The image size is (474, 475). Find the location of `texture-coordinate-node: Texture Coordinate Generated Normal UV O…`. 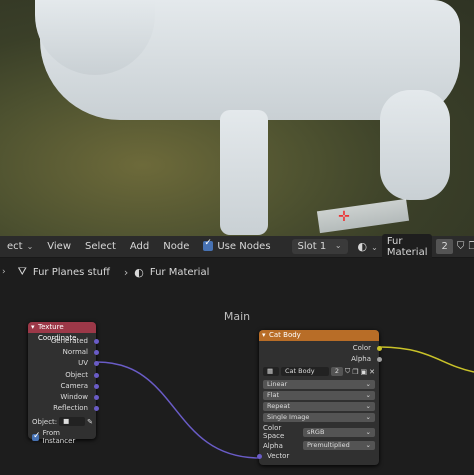

texture-coordinate-node: Texture Coordinate Generated Normal UV O… is located at coordinates (63, 383).